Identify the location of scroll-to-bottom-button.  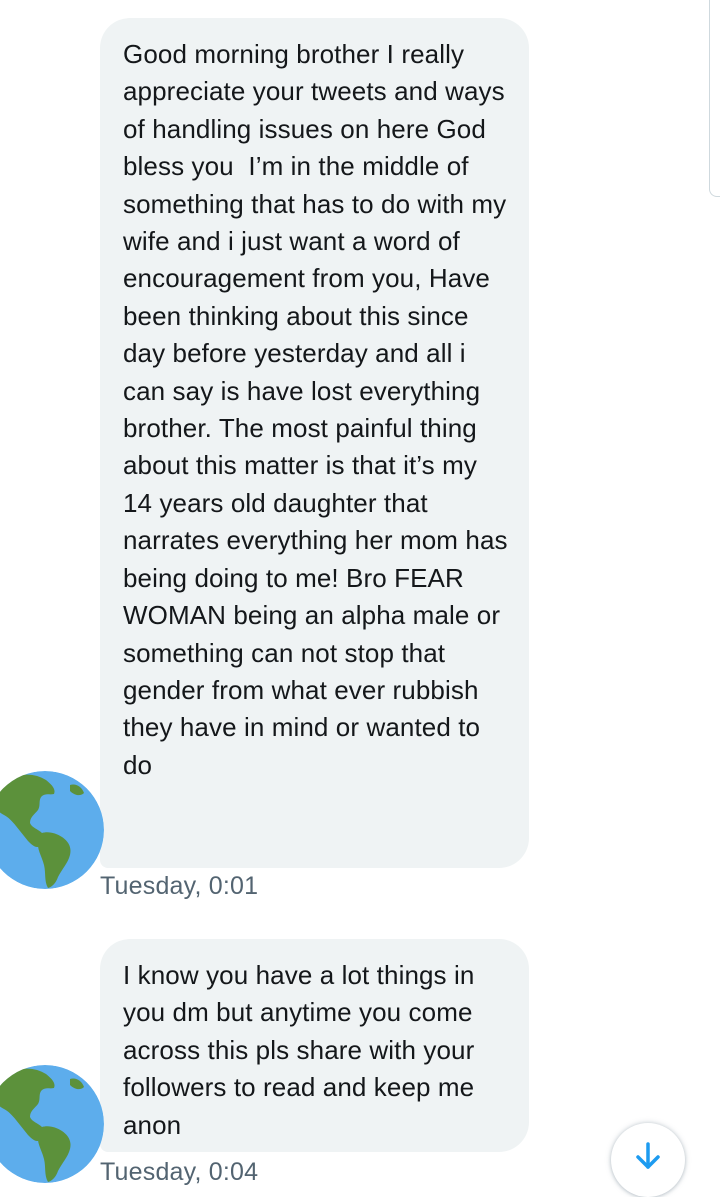
(648, 1160).